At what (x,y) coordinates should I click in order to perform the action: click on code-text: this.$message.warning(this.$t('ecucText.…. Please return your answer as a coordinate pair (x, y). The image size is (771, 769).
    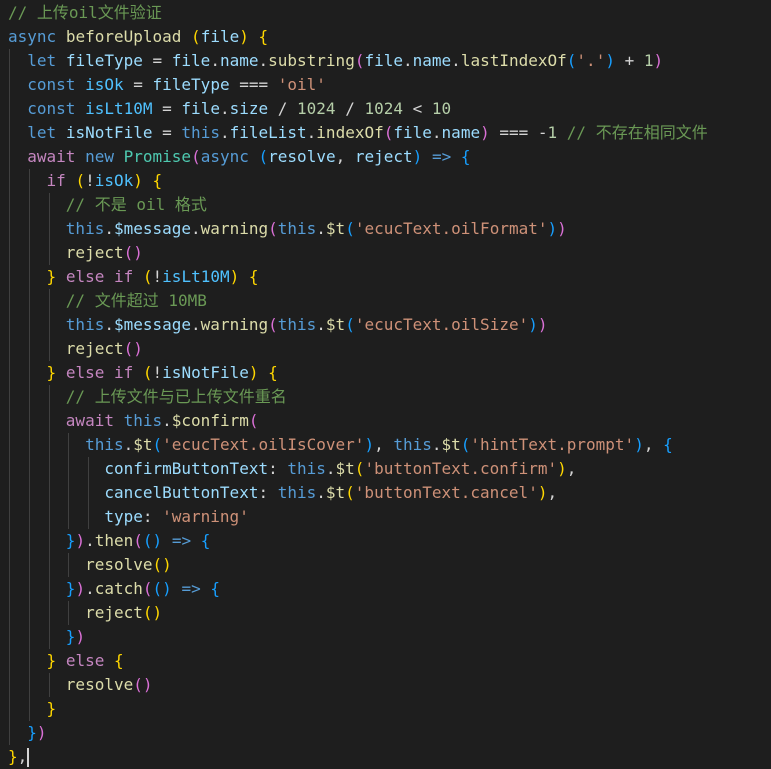
    Looking at the image, I should click on (278, 324).